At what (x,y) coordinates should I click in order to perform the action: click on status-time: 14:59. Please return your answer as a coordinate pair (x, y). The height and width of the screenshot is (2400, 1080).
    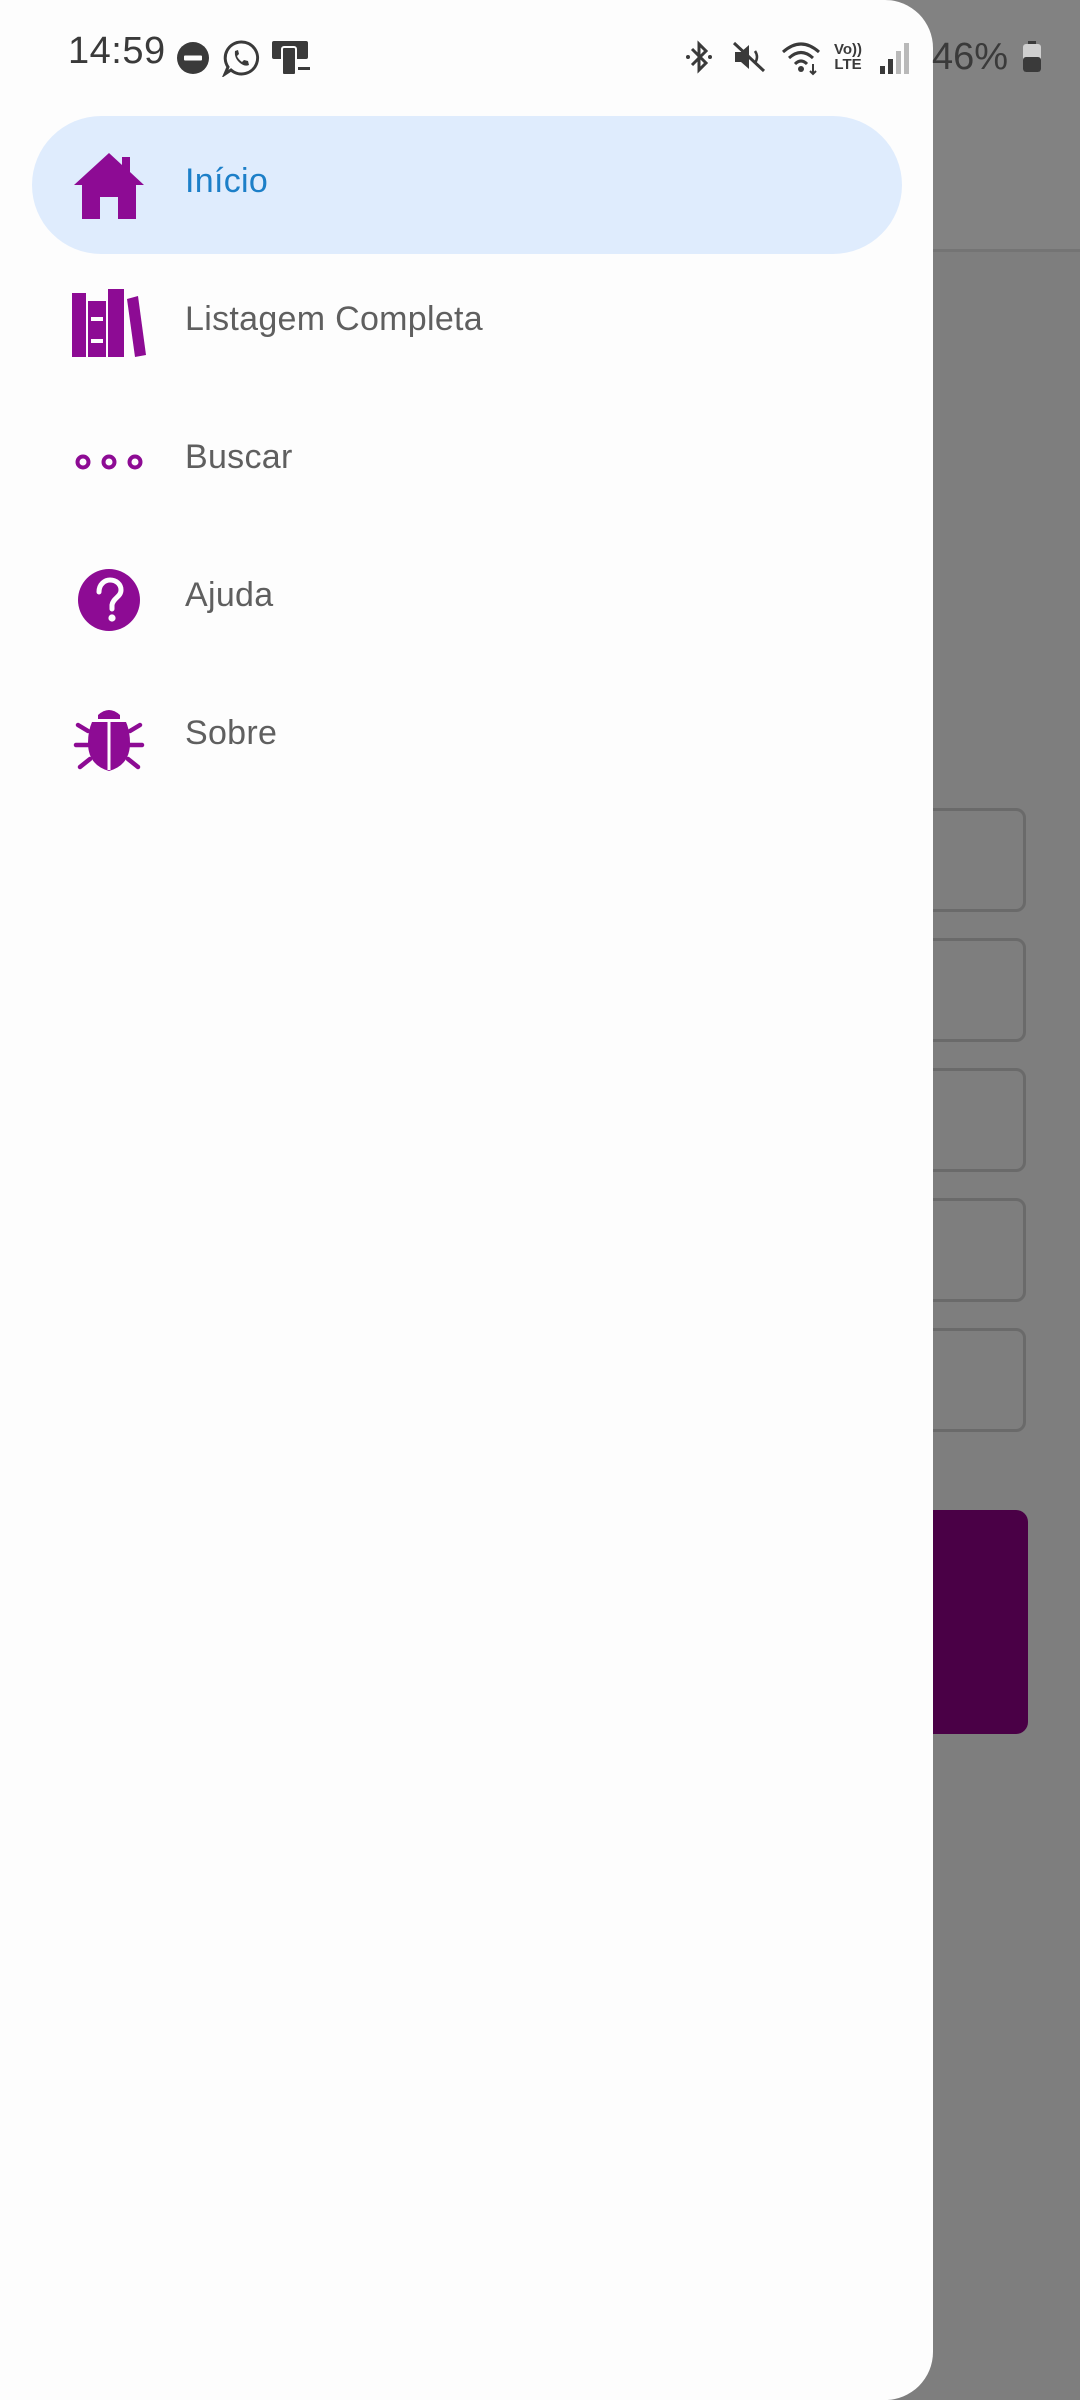
    Looking at the image, I should click on (117, 51).